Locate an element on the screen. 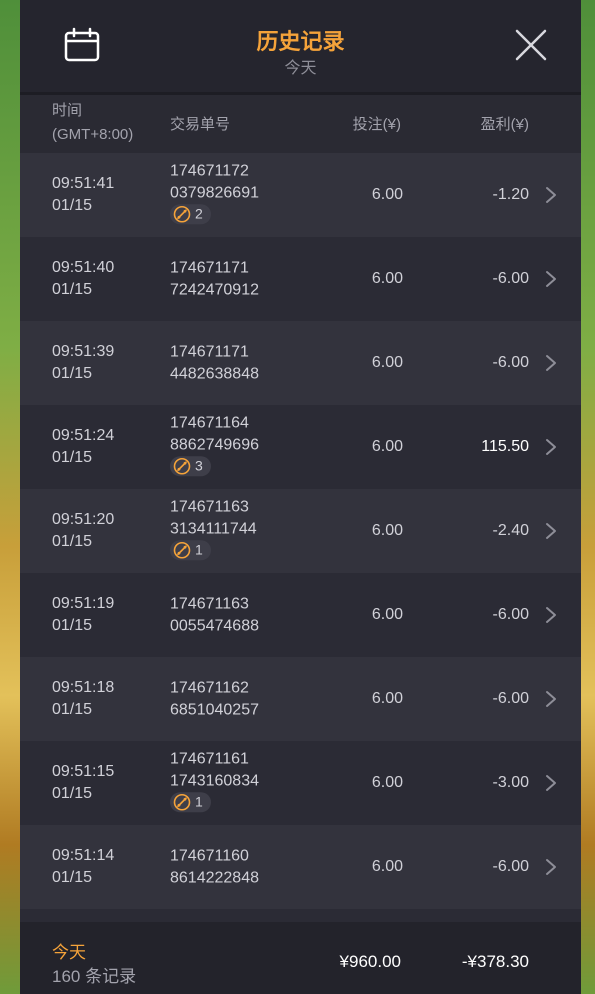 Image resolution: width=595 pixels, height=994 pixels. row-order-id: 174671171 7242470912 is located at coordinates (214, 279).